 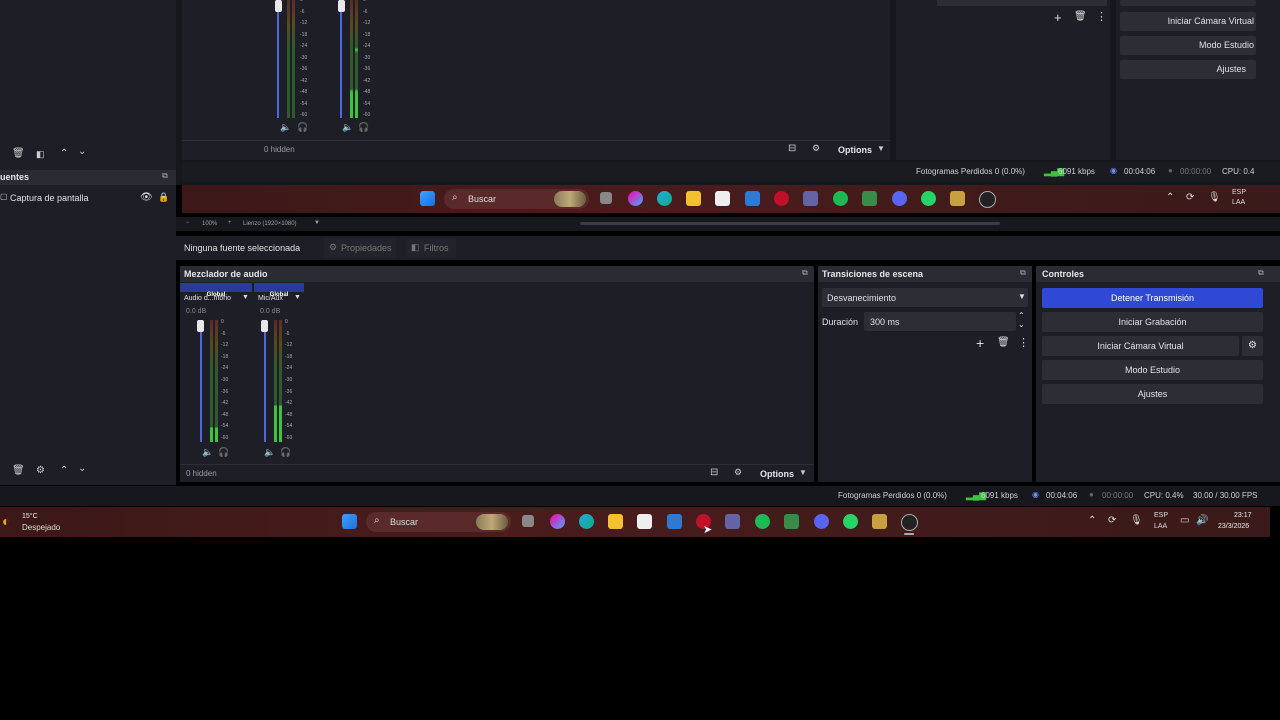 What do you see at coordinates (347, 127) in the screenshot?
I see `top-mute-icon-2: 🔈` at bounding box center [347, 127].